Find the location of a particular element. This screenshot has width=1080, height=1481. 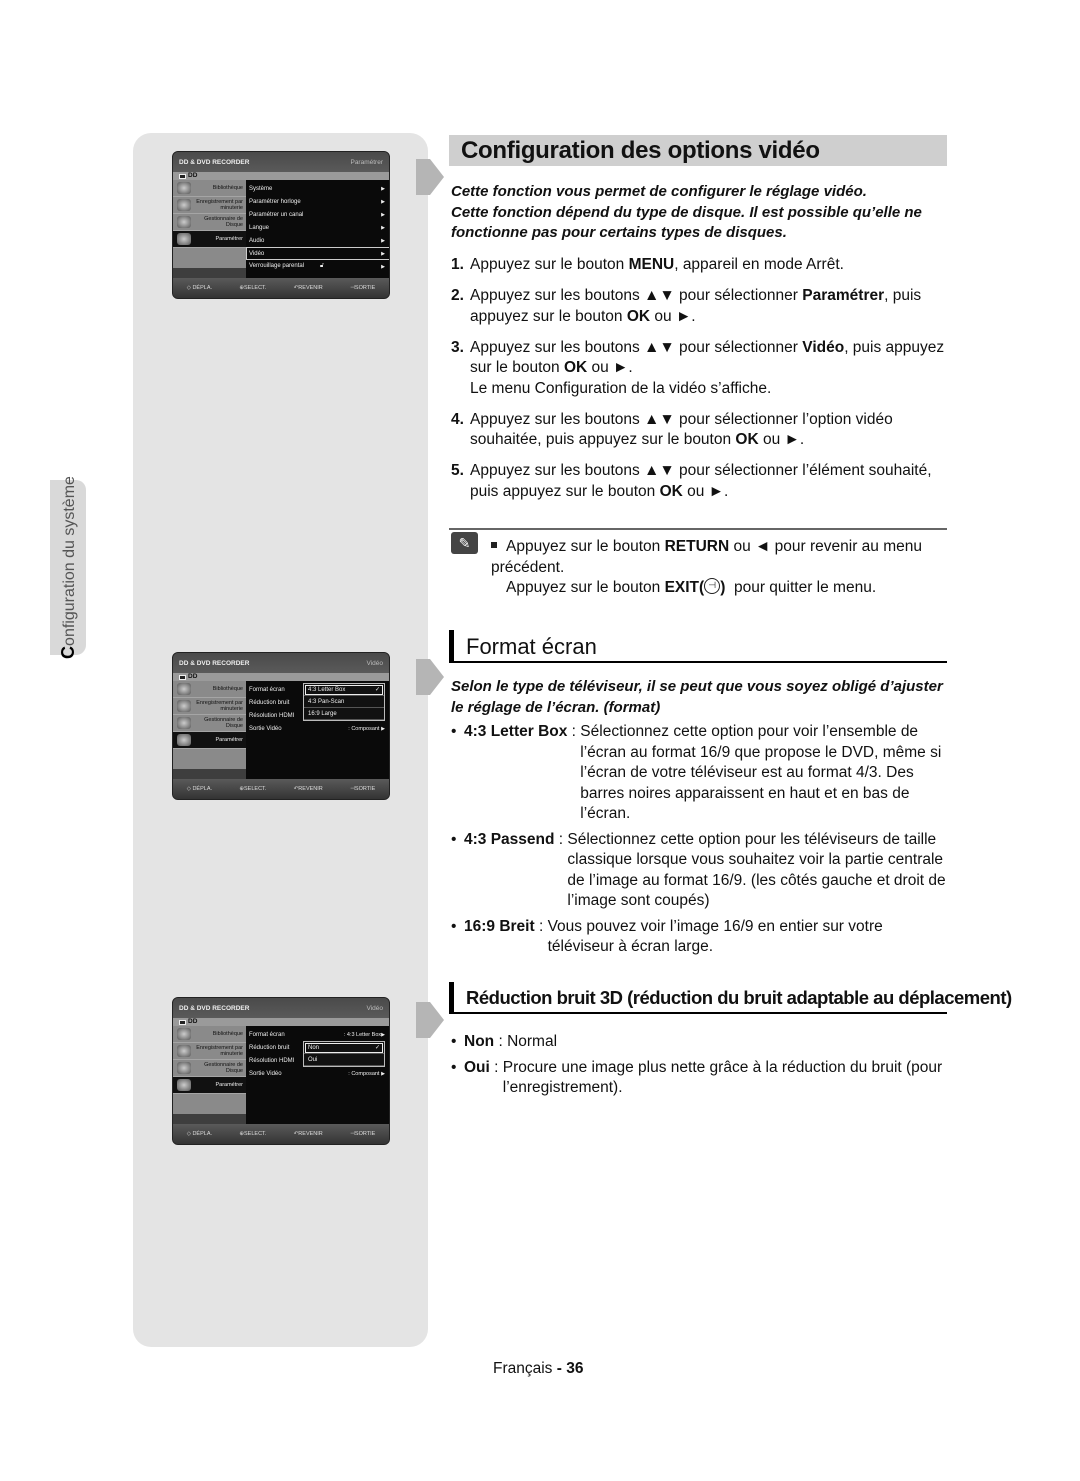

osd-popup-option: 4:3 Pan-Scan is located at coordinates (344, 702).